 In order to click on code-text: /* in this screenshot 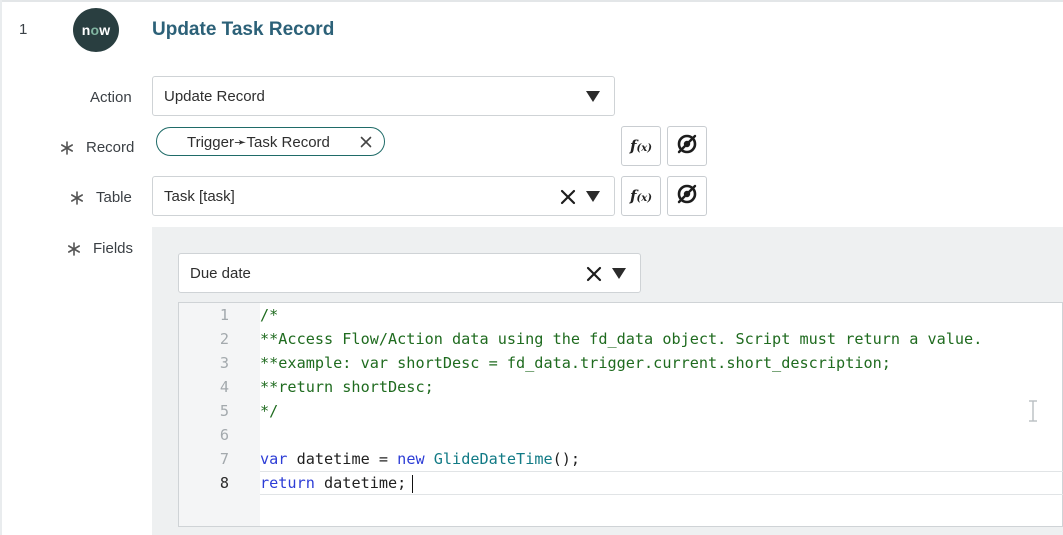, I will do `click(269, 315)`.